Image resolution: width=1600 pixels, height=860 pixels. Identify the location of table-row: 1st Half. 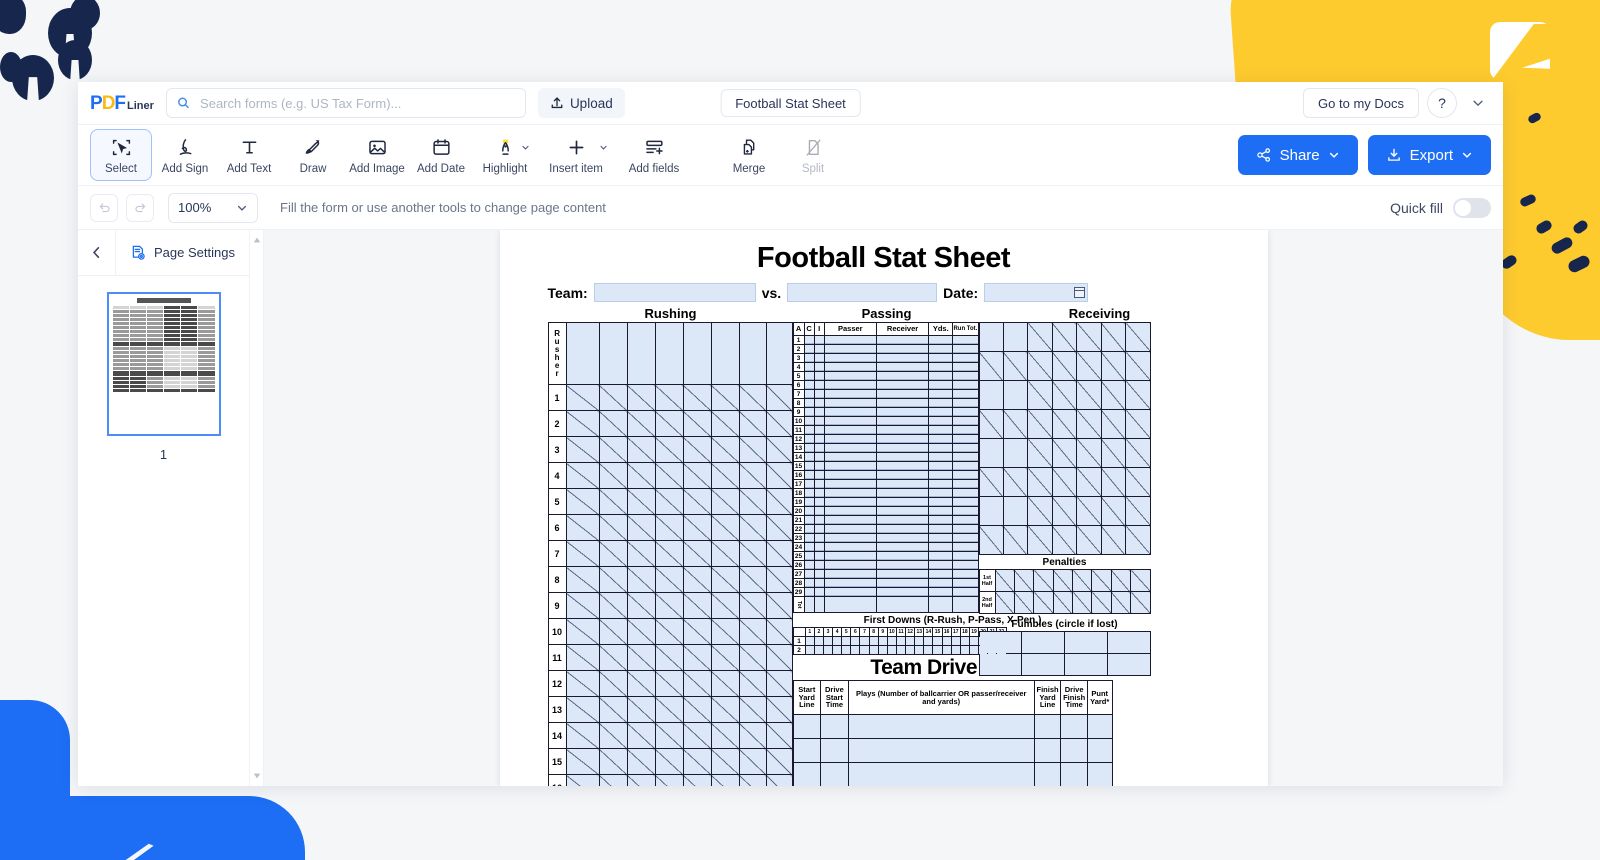
(1064, 580).